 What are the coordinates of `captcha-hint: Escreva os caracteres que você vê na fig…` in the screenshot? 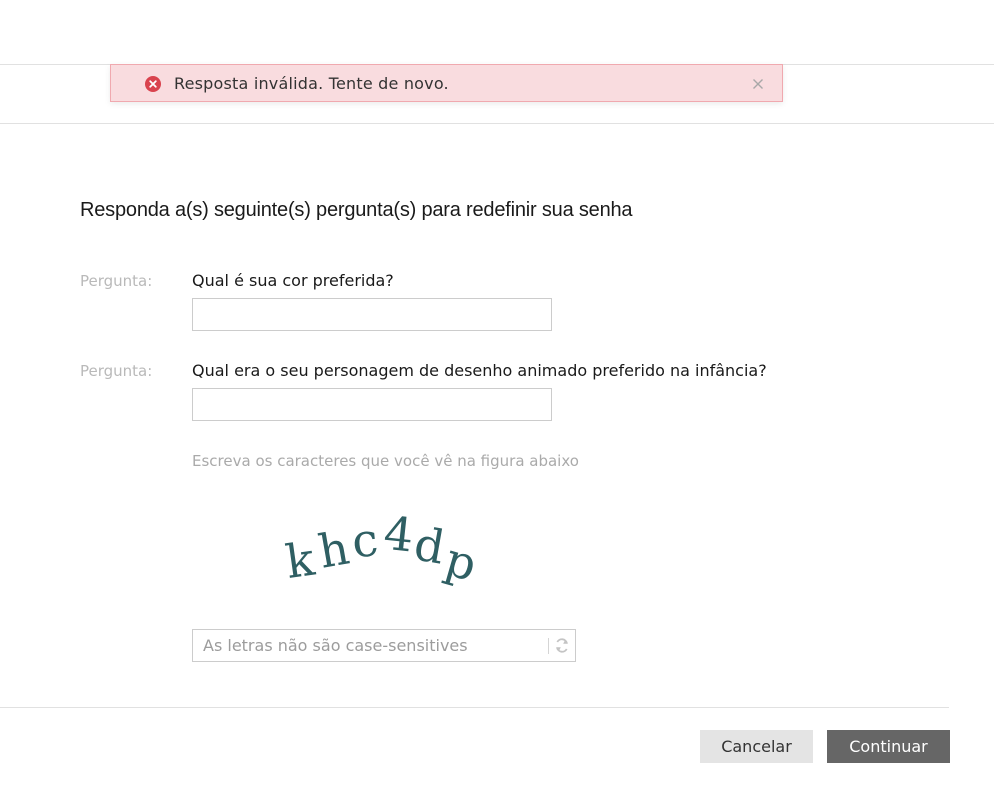 It's located at (385, 461).